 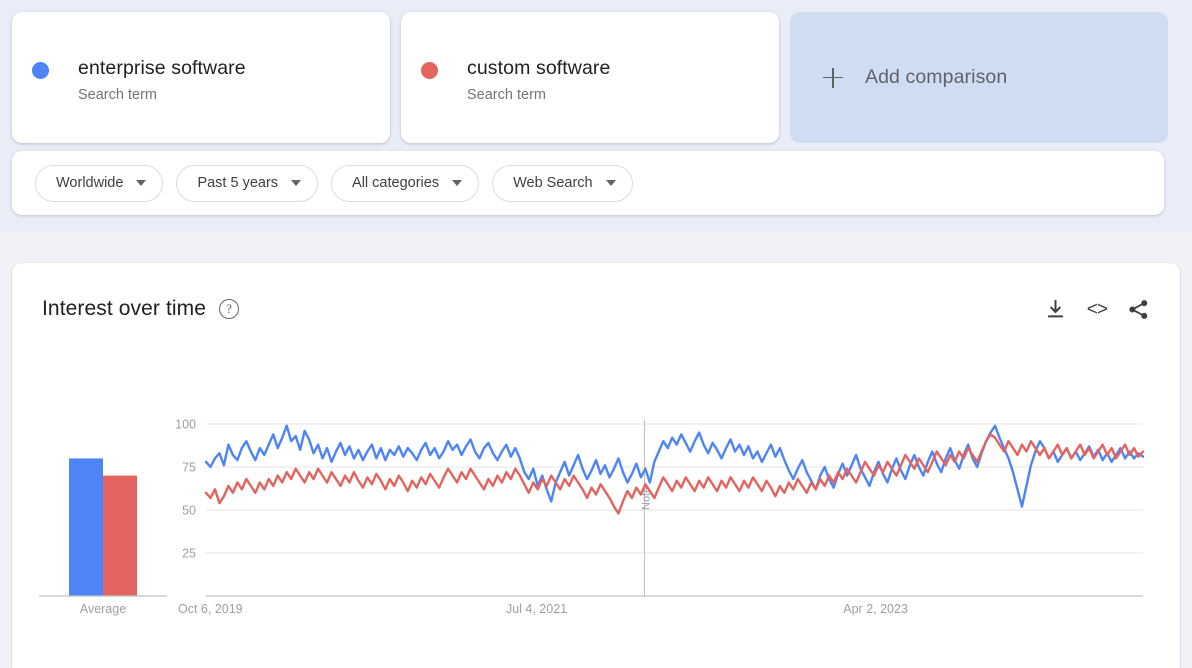 What do you see at coordinates (229, 309) in the screenshot?
I see `help-icon: ?` at bounding box center [229, 309].